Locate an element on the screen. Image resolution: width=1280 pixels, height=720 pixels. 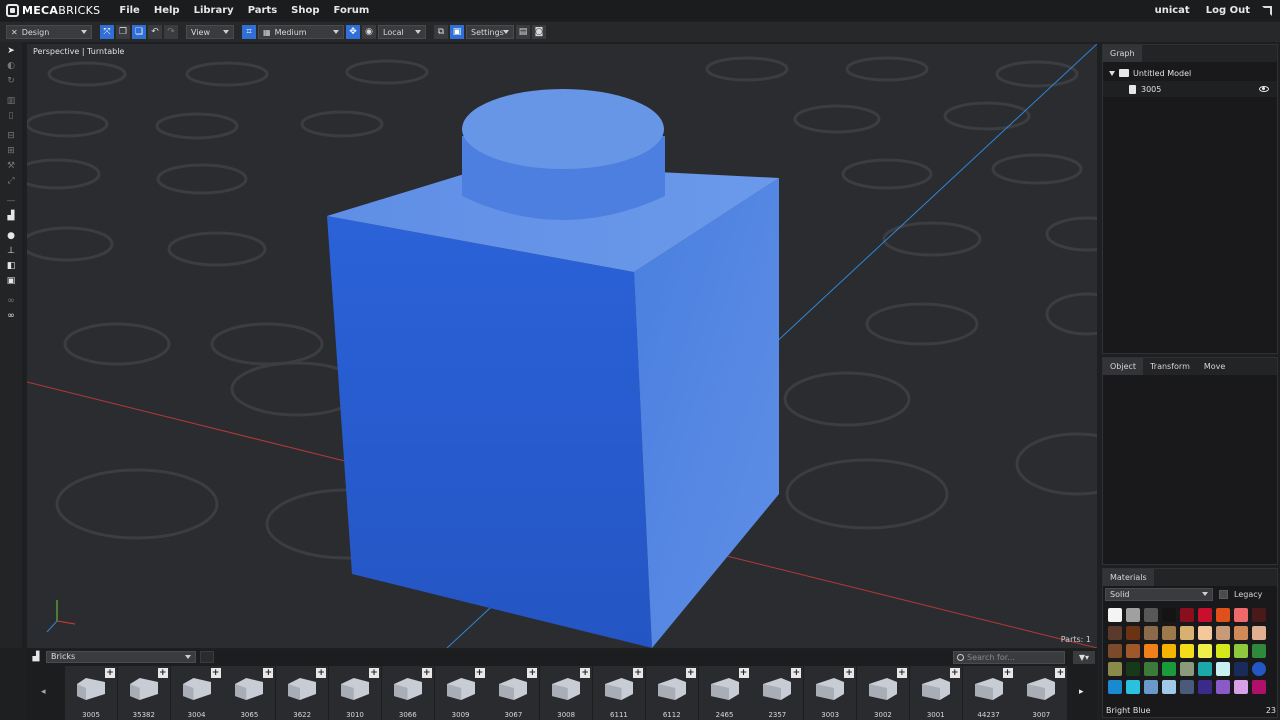
part-tile: +3008 is located at coordinates (566, 693).